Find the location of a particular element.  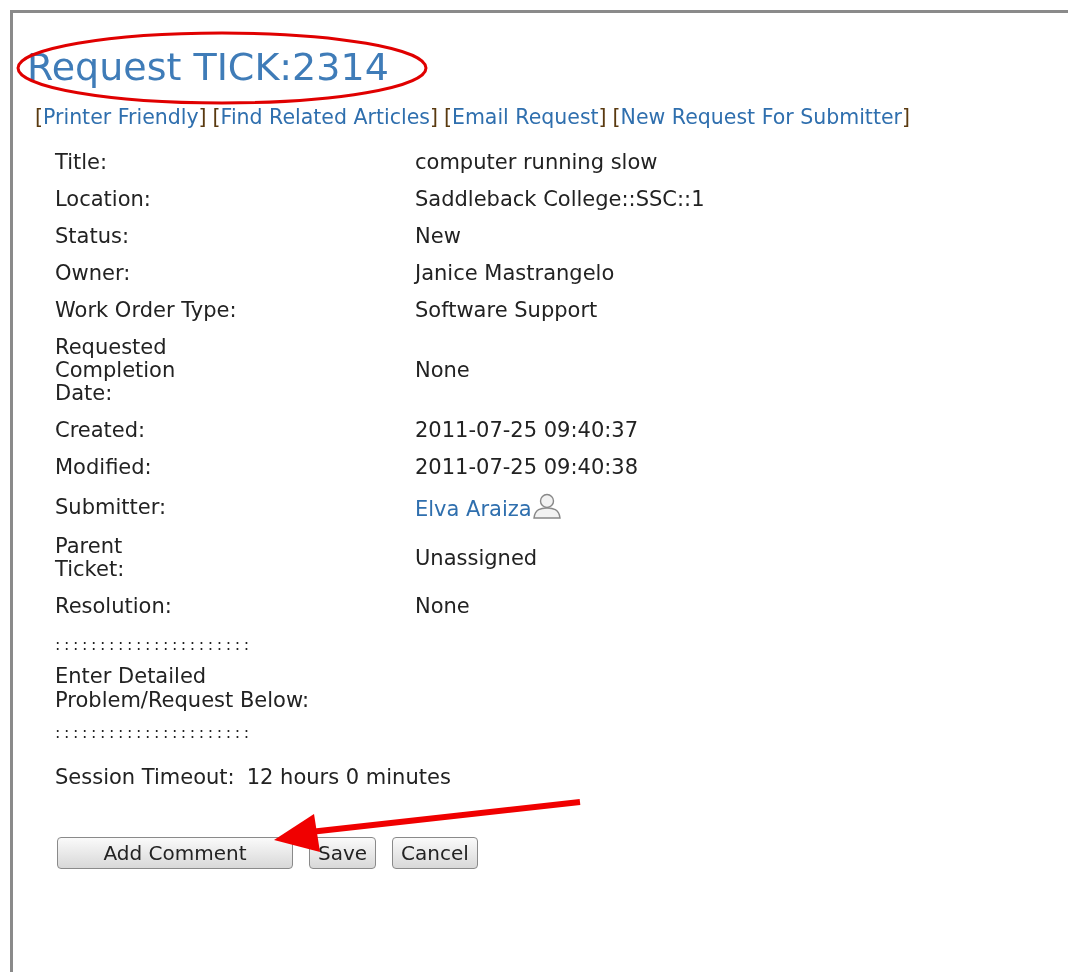

session-timeout-label: Session Timeout: is located at coordinates (145, 777).